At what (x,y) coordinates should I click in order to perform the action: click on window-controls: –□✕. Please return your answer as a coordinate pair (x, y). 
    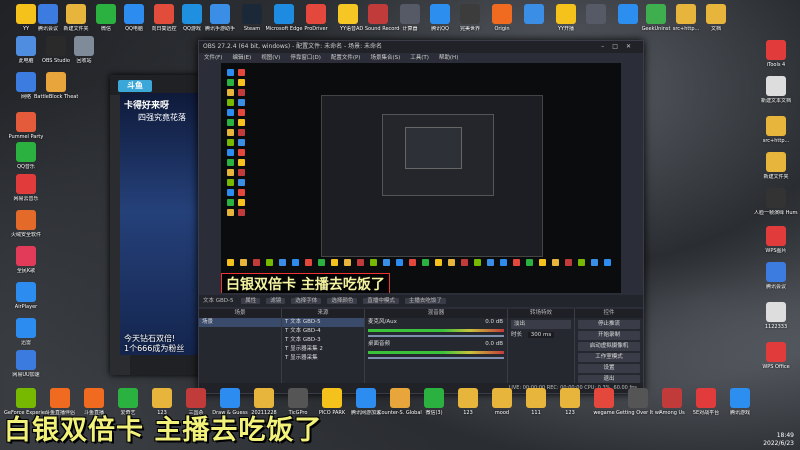
    Looking at the image, I should click on (620, 47).